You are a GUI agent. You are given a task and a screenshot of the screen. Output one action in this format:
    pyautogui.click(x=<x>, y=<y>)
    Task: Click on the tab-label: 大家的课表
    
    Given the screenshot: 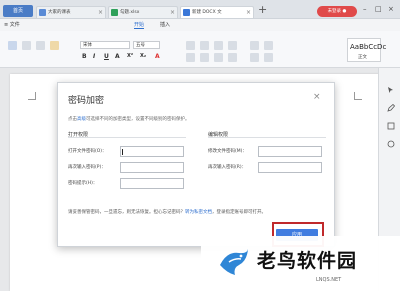 What is the action you would take?
    pyautogui.click(x=59, y=12)
    